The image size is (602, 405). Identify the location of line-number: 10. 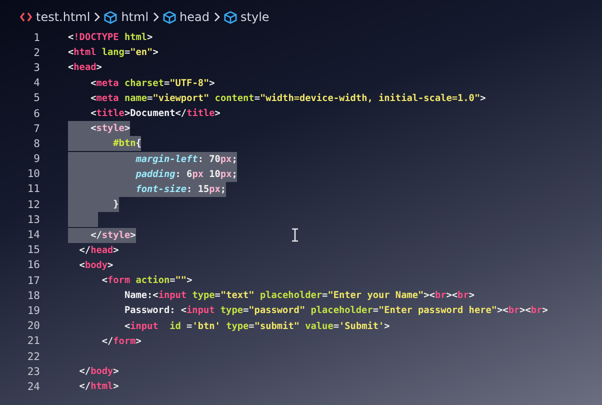
(33, 174).